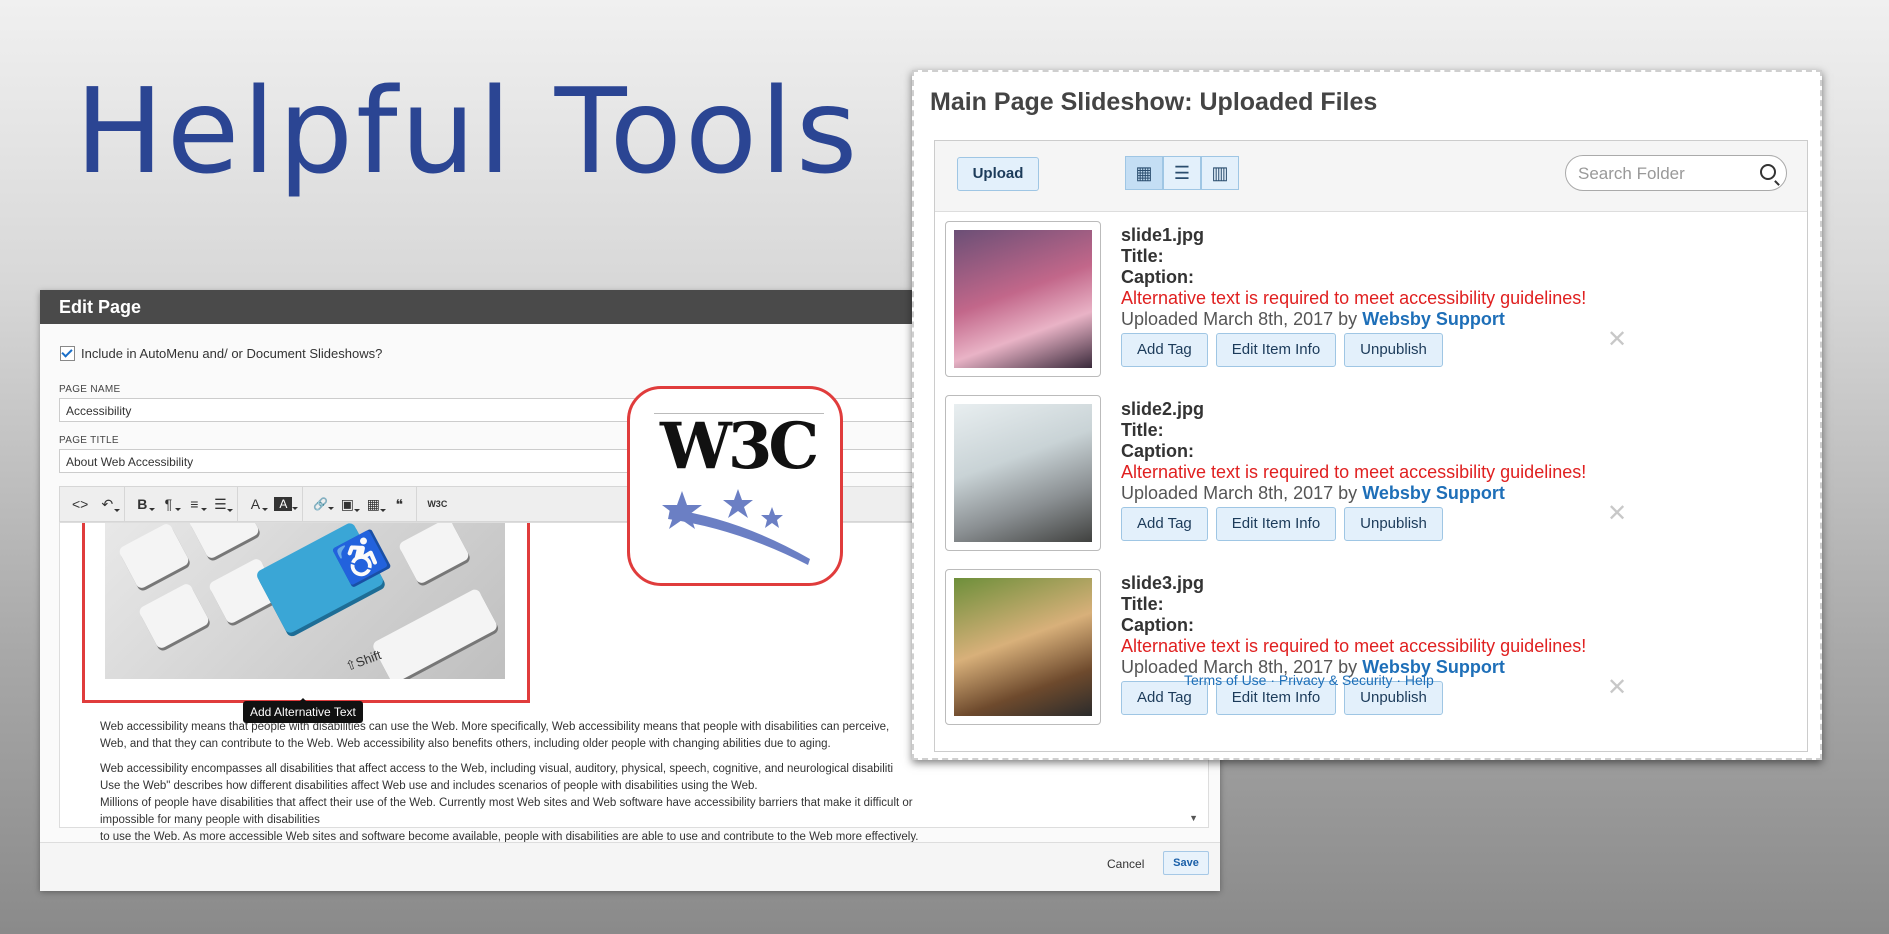 The height and width of the screenshot is (934, 1889). Describe the element at coordinates (1663, 174) in the screenshot. I see `search-input` at that location.